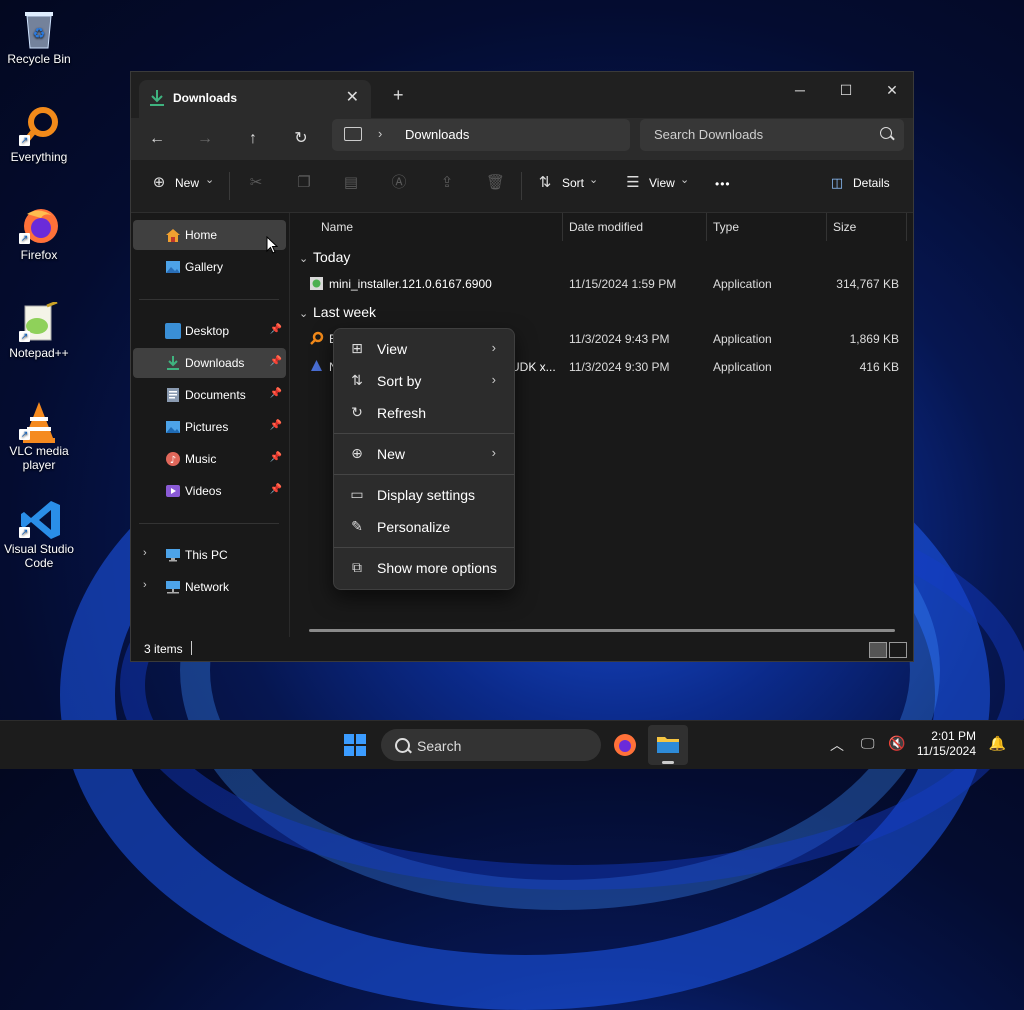 Image resolution: width=1024 pixels, height=1010 pixels. Describe the element at coordinates (481, 135) in the screenshot. I see `address-bar: › Downloads` at that location.